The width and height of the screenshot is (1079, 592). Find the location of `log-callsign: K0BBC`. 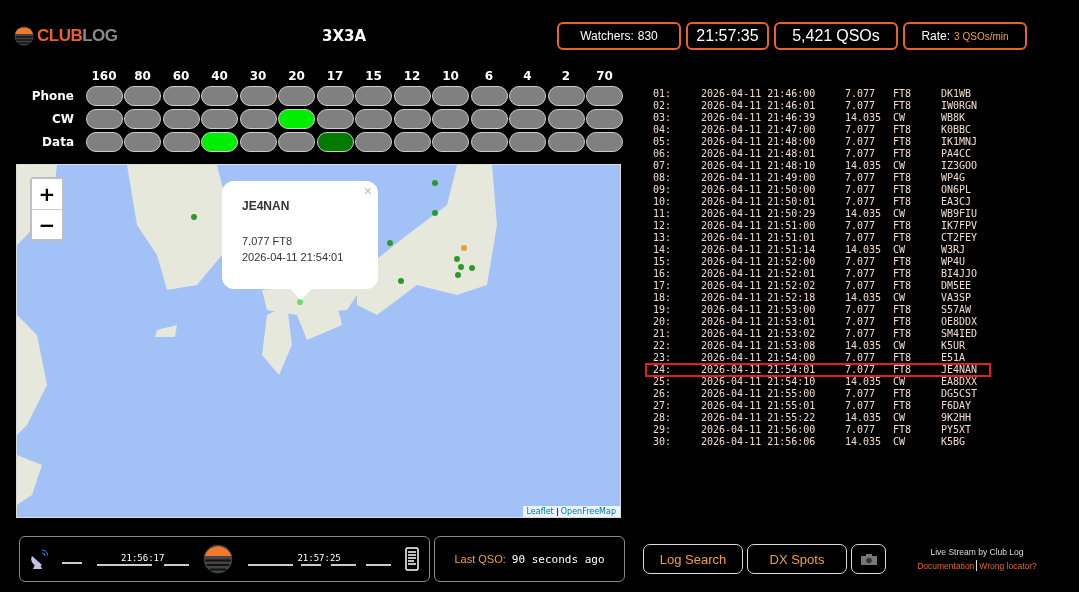

log-callsign: K0BBC is located at coordinates (956, 130).